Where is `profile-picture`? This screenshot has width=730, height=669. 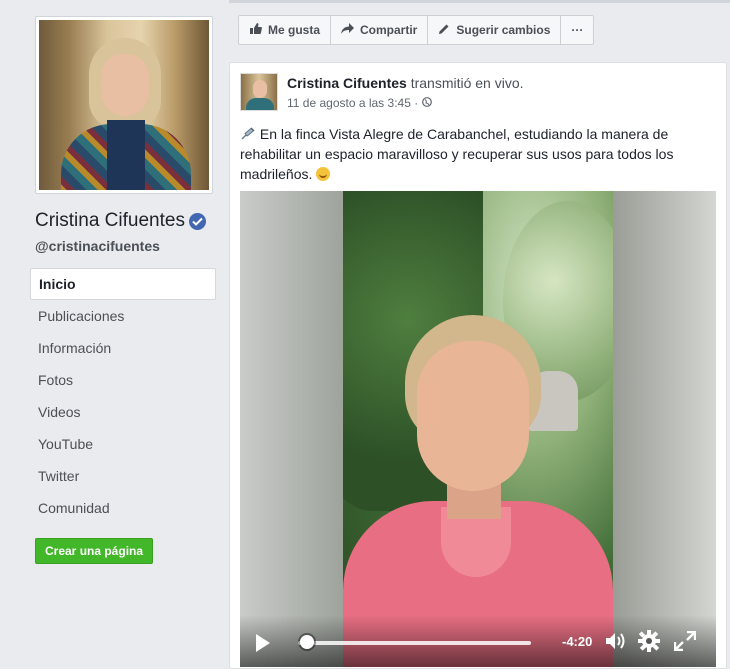
profile-picture is located at coordinates (124, 105).